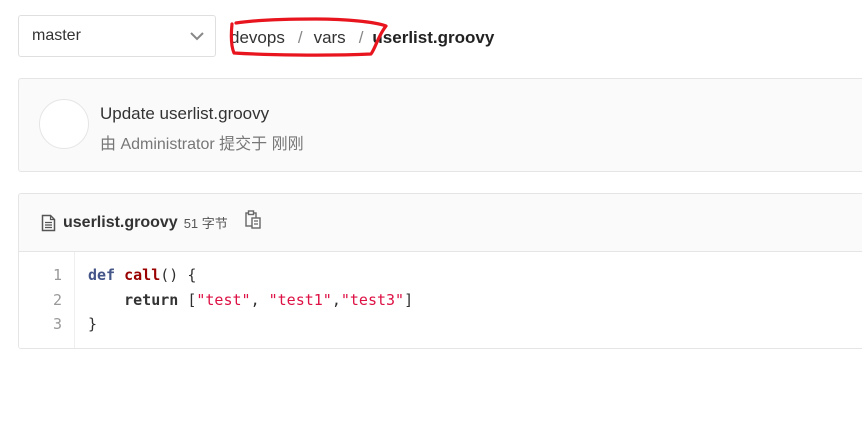  I want to click on code-punct: [, so click(187, 299).